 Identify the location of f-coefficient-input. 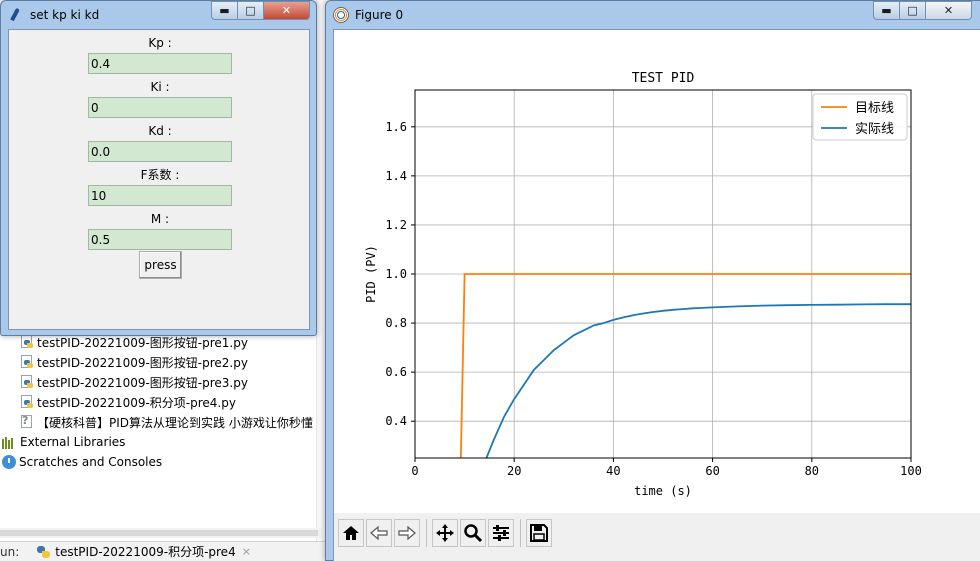
(160, 195).